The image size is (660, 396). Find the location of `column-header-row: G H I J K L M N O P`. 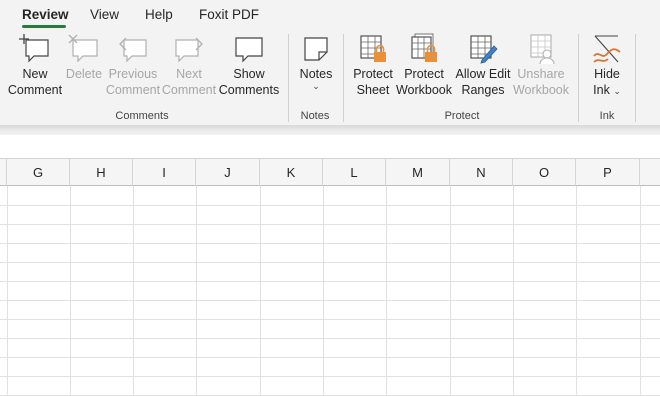

column-header-row: G H I J K L M N O P is located at coordinates (330, 172).